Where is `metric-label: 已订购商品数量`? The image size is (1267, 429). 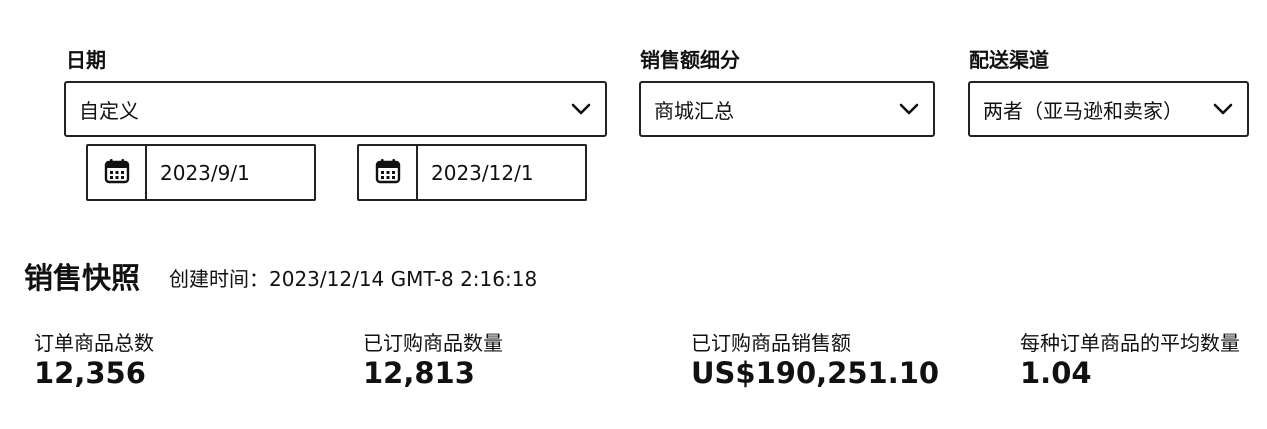
metric-label: 已订购商品数量 is located at coordinates (433, 343).